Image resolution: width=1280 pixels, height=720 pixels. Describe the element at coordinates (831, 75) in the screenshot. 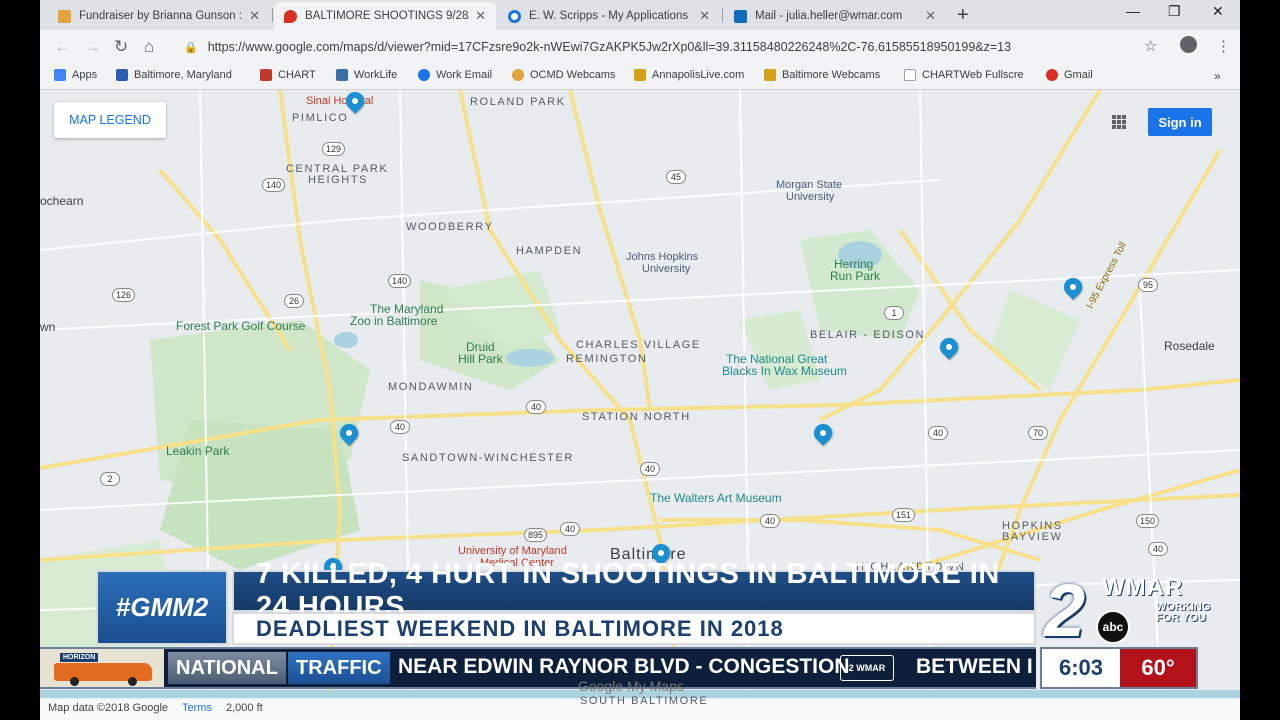

I see `bookmark-label: Baltimore Webcams` at that location.